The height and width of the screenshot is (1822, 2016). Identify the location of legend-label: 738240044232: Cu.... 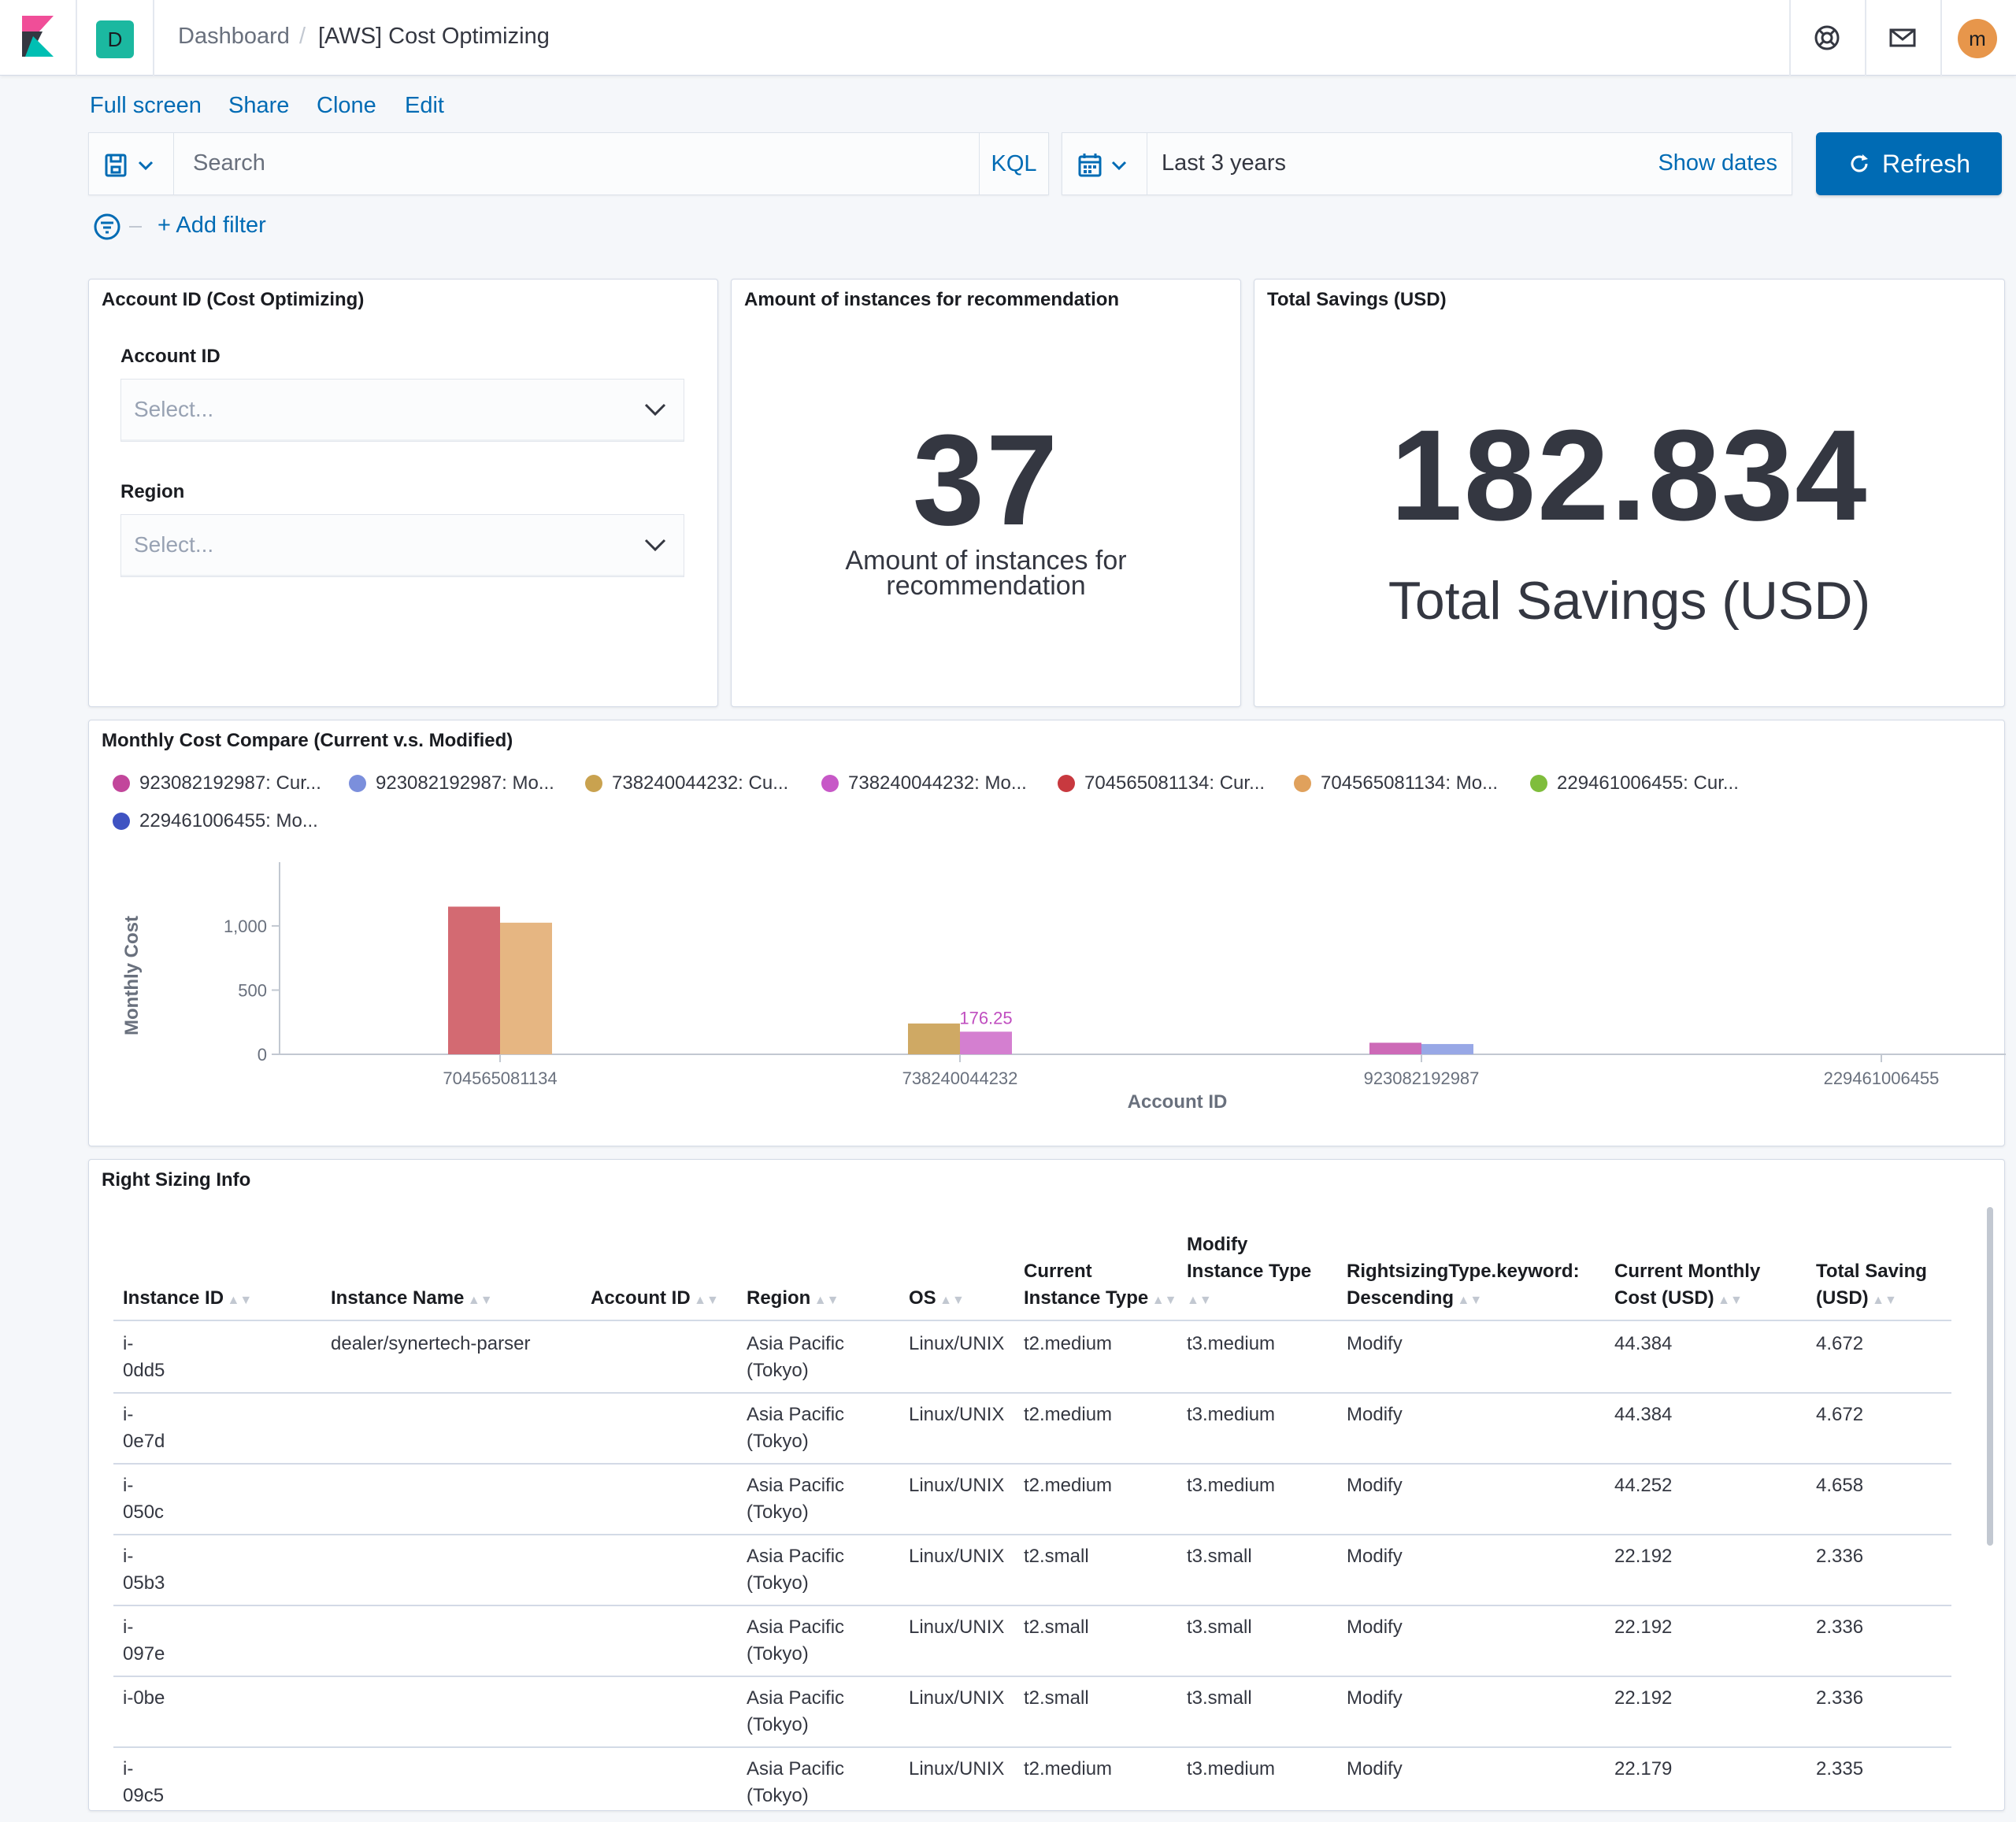
(700, 783).